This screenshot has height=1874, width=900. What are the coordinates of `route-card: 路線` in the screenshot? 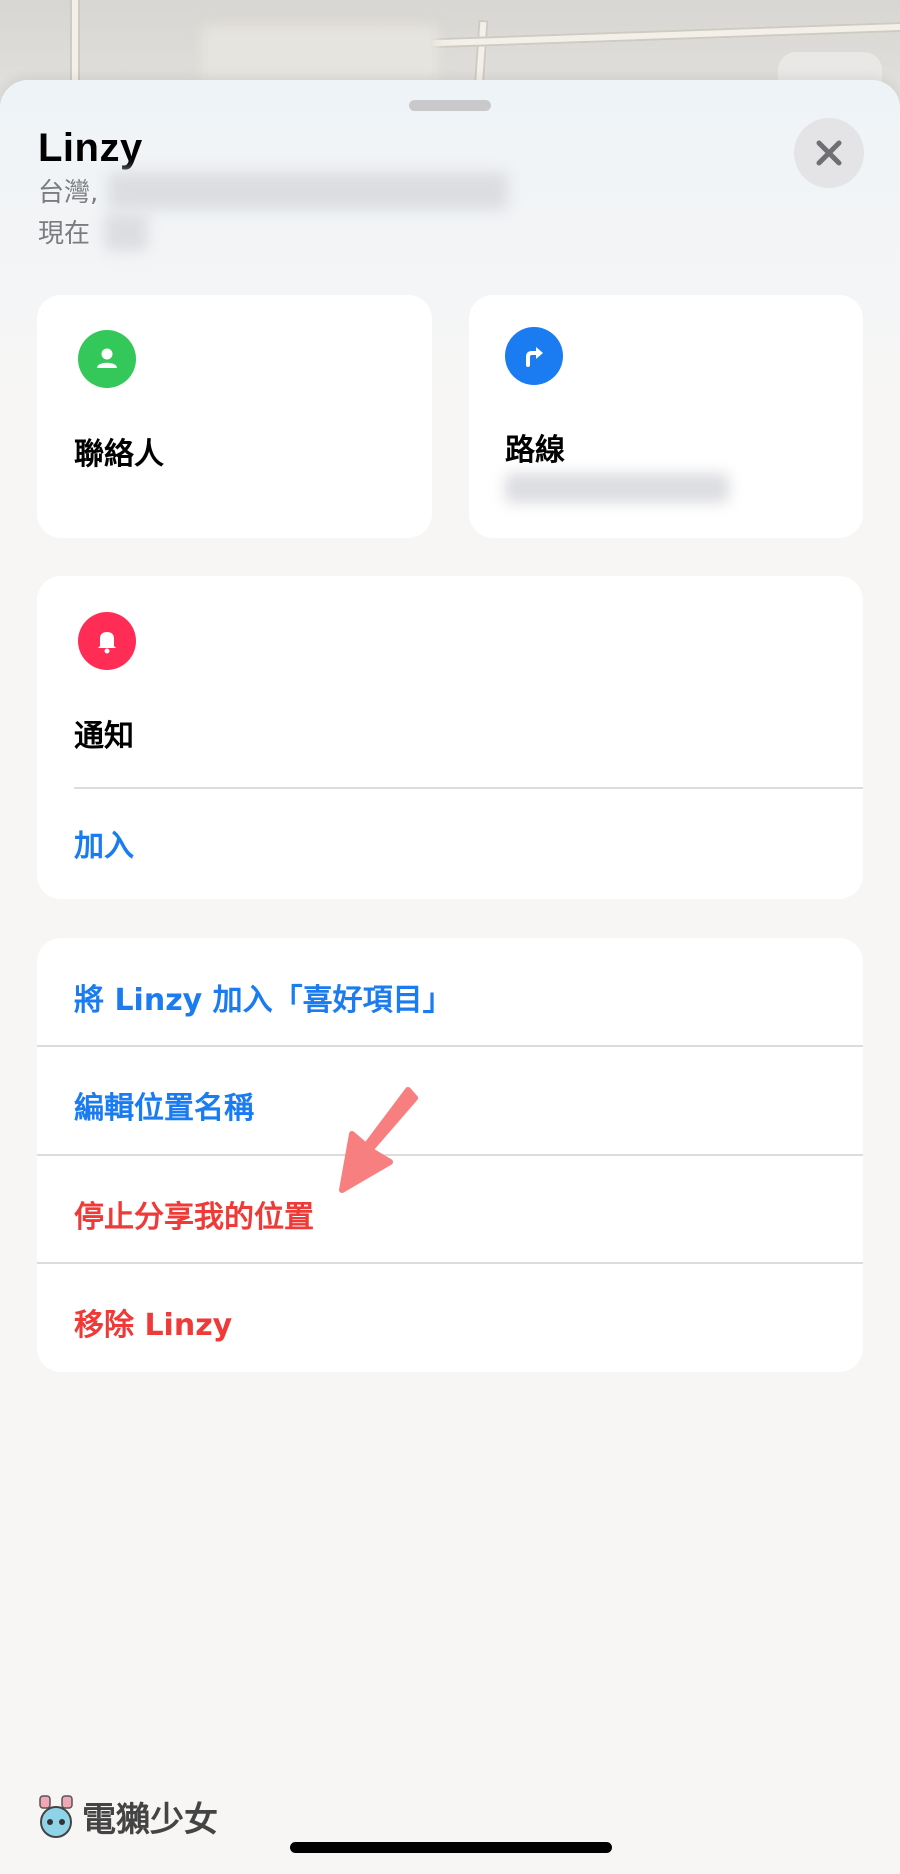 It's located at (666, 416).